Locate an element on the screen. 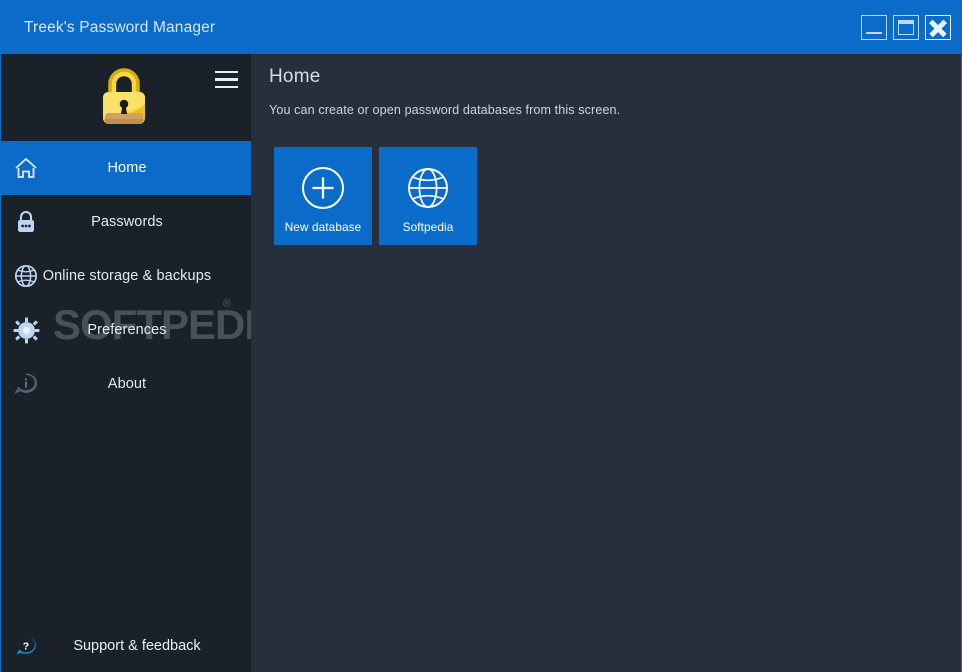  title-bar: Treek's Password Manager is located at coordinates (481, 27).